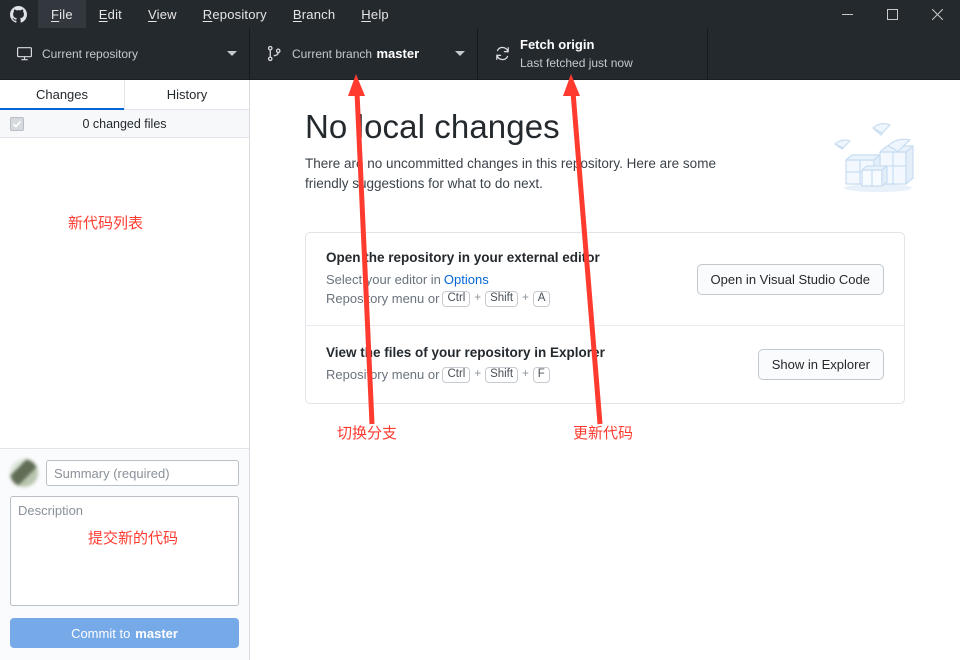 The image size is (960, 660). I want to click on minimize-icon, so click(847, 14).